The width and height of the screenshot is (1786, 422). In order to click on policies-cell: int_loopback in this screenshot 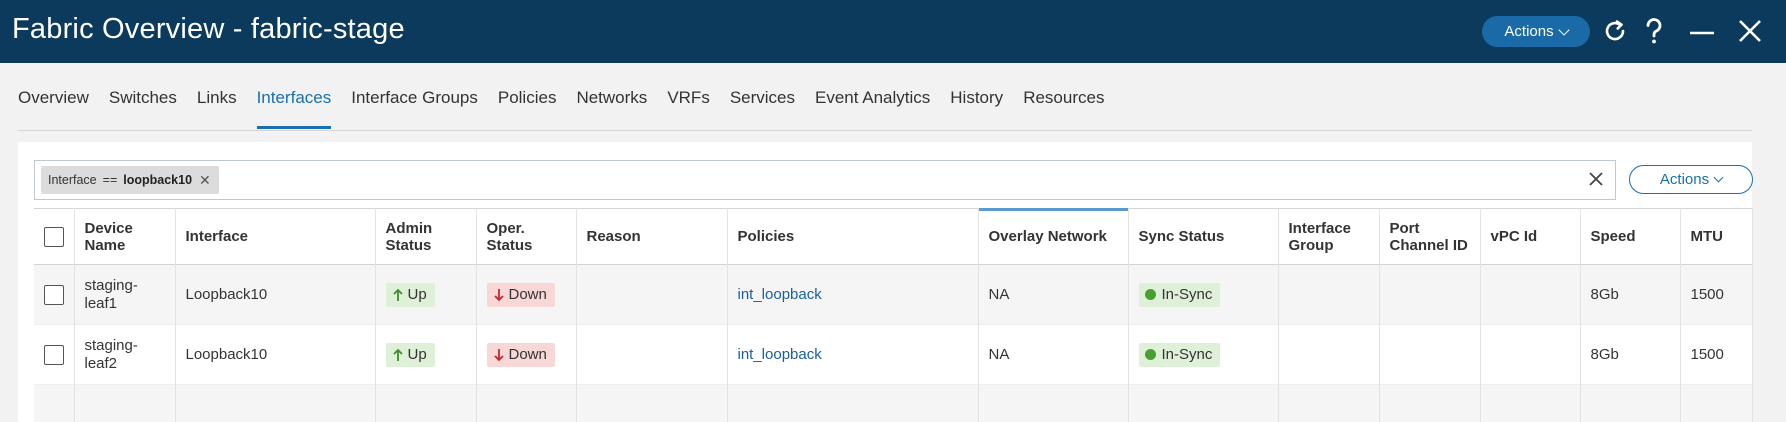, I will do `click(853, 294)`.